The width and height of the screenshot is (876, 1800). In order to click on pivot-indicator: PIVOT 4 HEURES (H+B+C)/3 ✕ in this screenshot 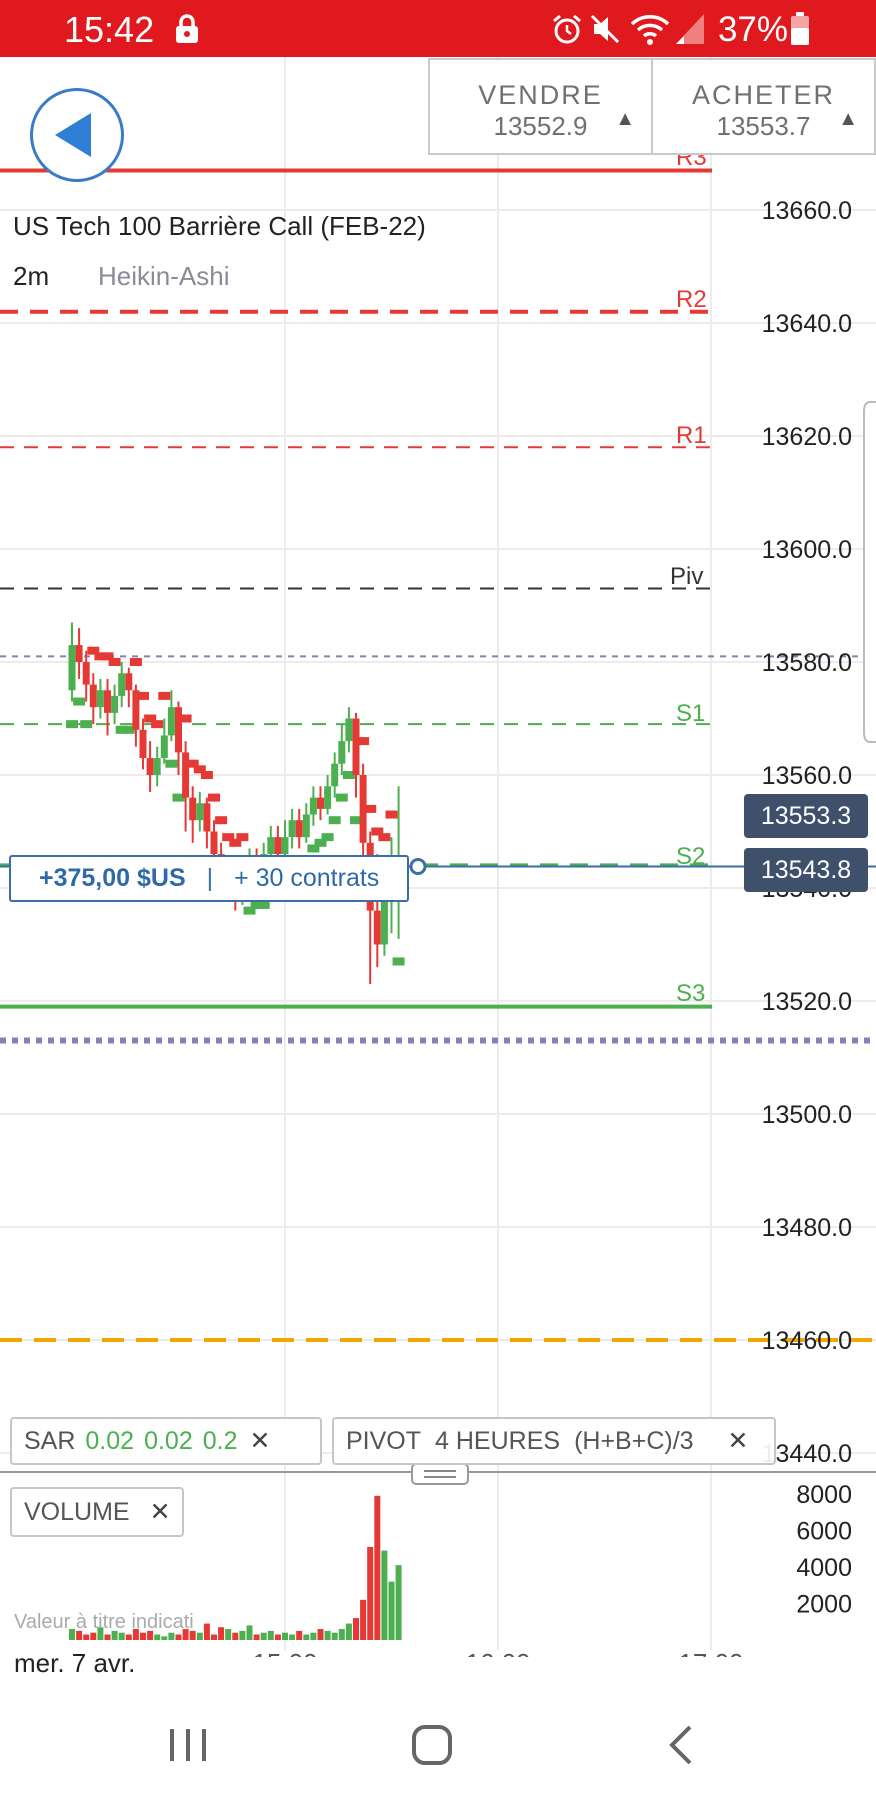, I will do `click(554, 1441)`.